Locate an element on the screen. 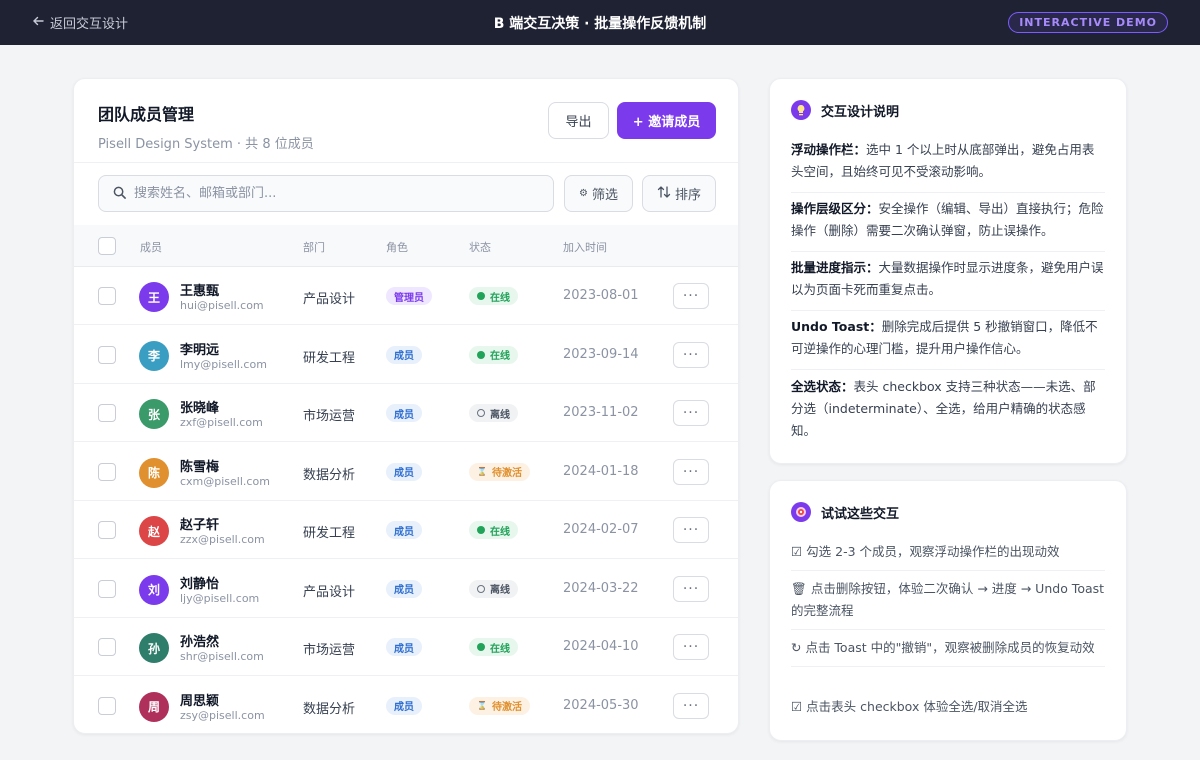  member-email: lmy@pisell.com is located at coordinates (223, 364).